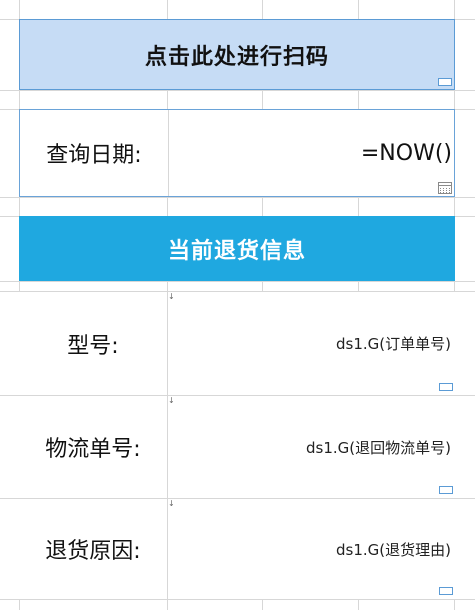 This screenshot has width=475, height=610. What do you see at coordinates (310, 153) in the screenshot?
I see `query-date-value: =NOW()` at bounding box center [310, 153].